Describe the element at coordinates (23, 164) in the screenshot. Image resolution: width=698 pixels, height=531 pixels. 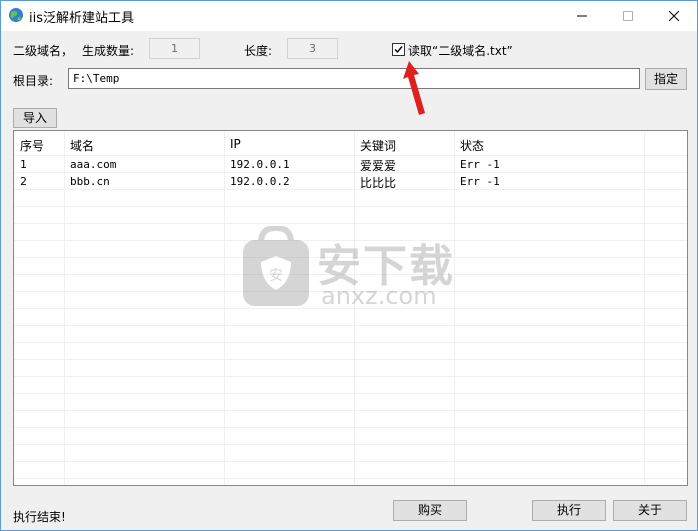
I see `row-index: 1` at that location.